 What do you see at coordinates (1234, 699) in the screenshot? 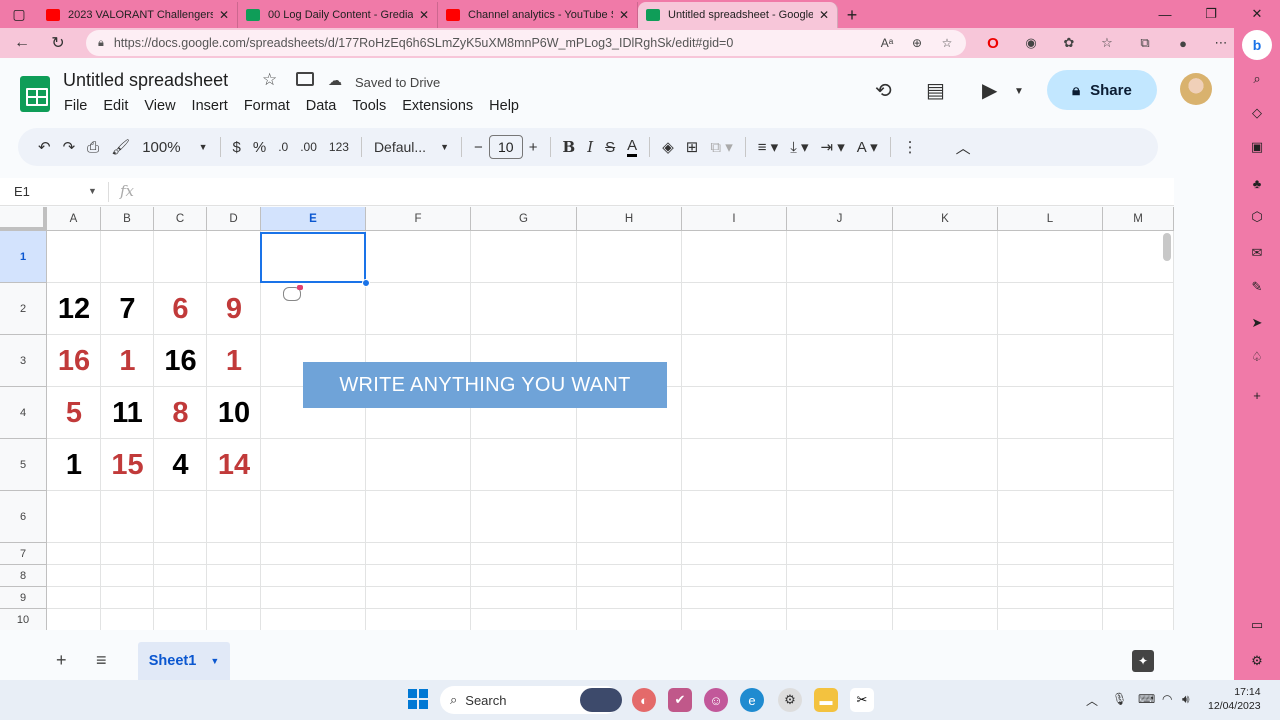
I see `taskbar-clock: 17:14 12/04/2023` at bounding box center [1234, 699].